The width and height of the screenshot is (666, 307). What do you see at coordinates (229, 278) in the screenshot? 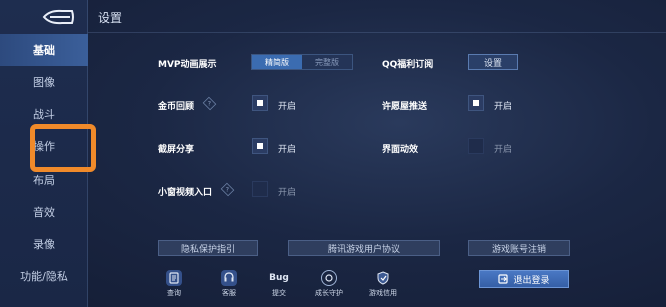
I see `service-icon` at bounding box center [229, 278].